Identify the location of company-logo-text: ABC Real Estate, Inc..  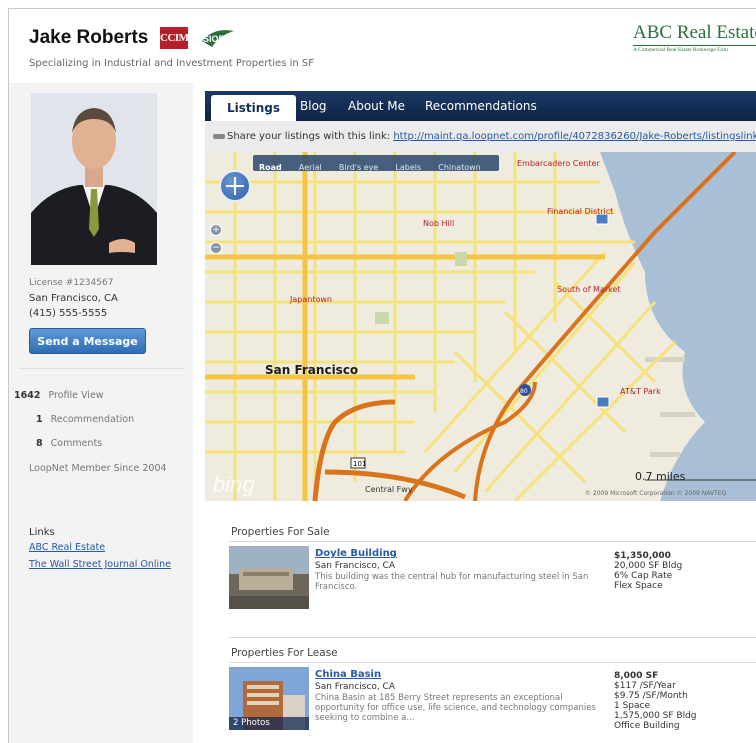
(694, 32).